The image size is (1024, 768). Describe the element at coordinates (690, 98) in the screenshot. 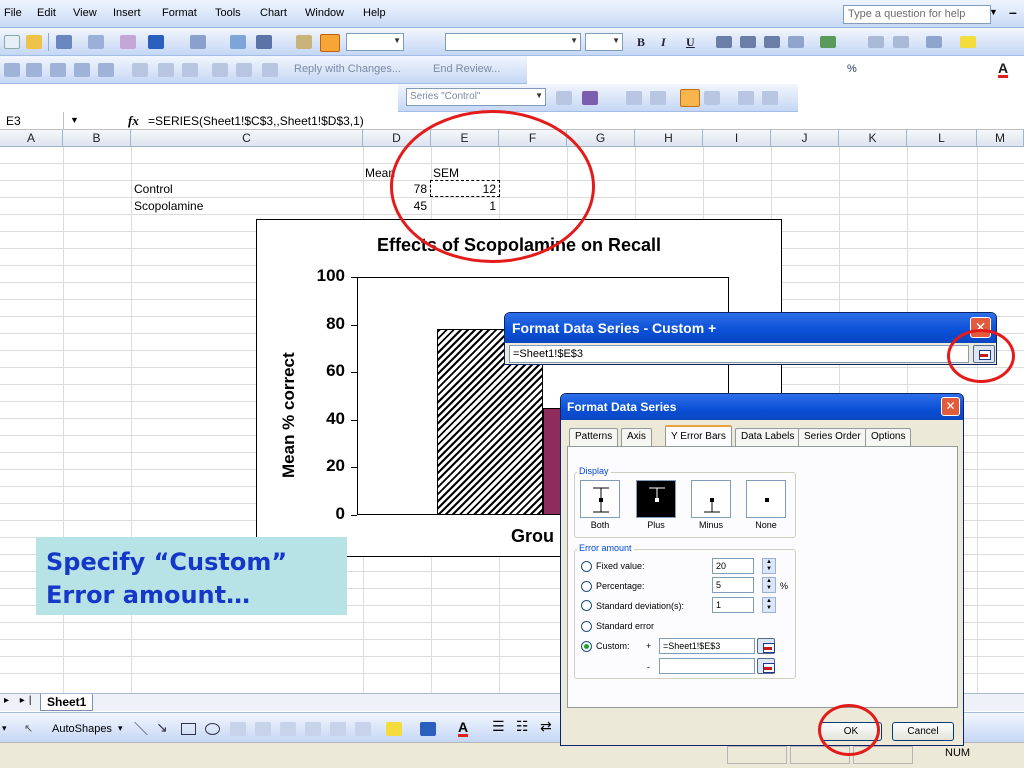

I see `by-row-icon` at that location.